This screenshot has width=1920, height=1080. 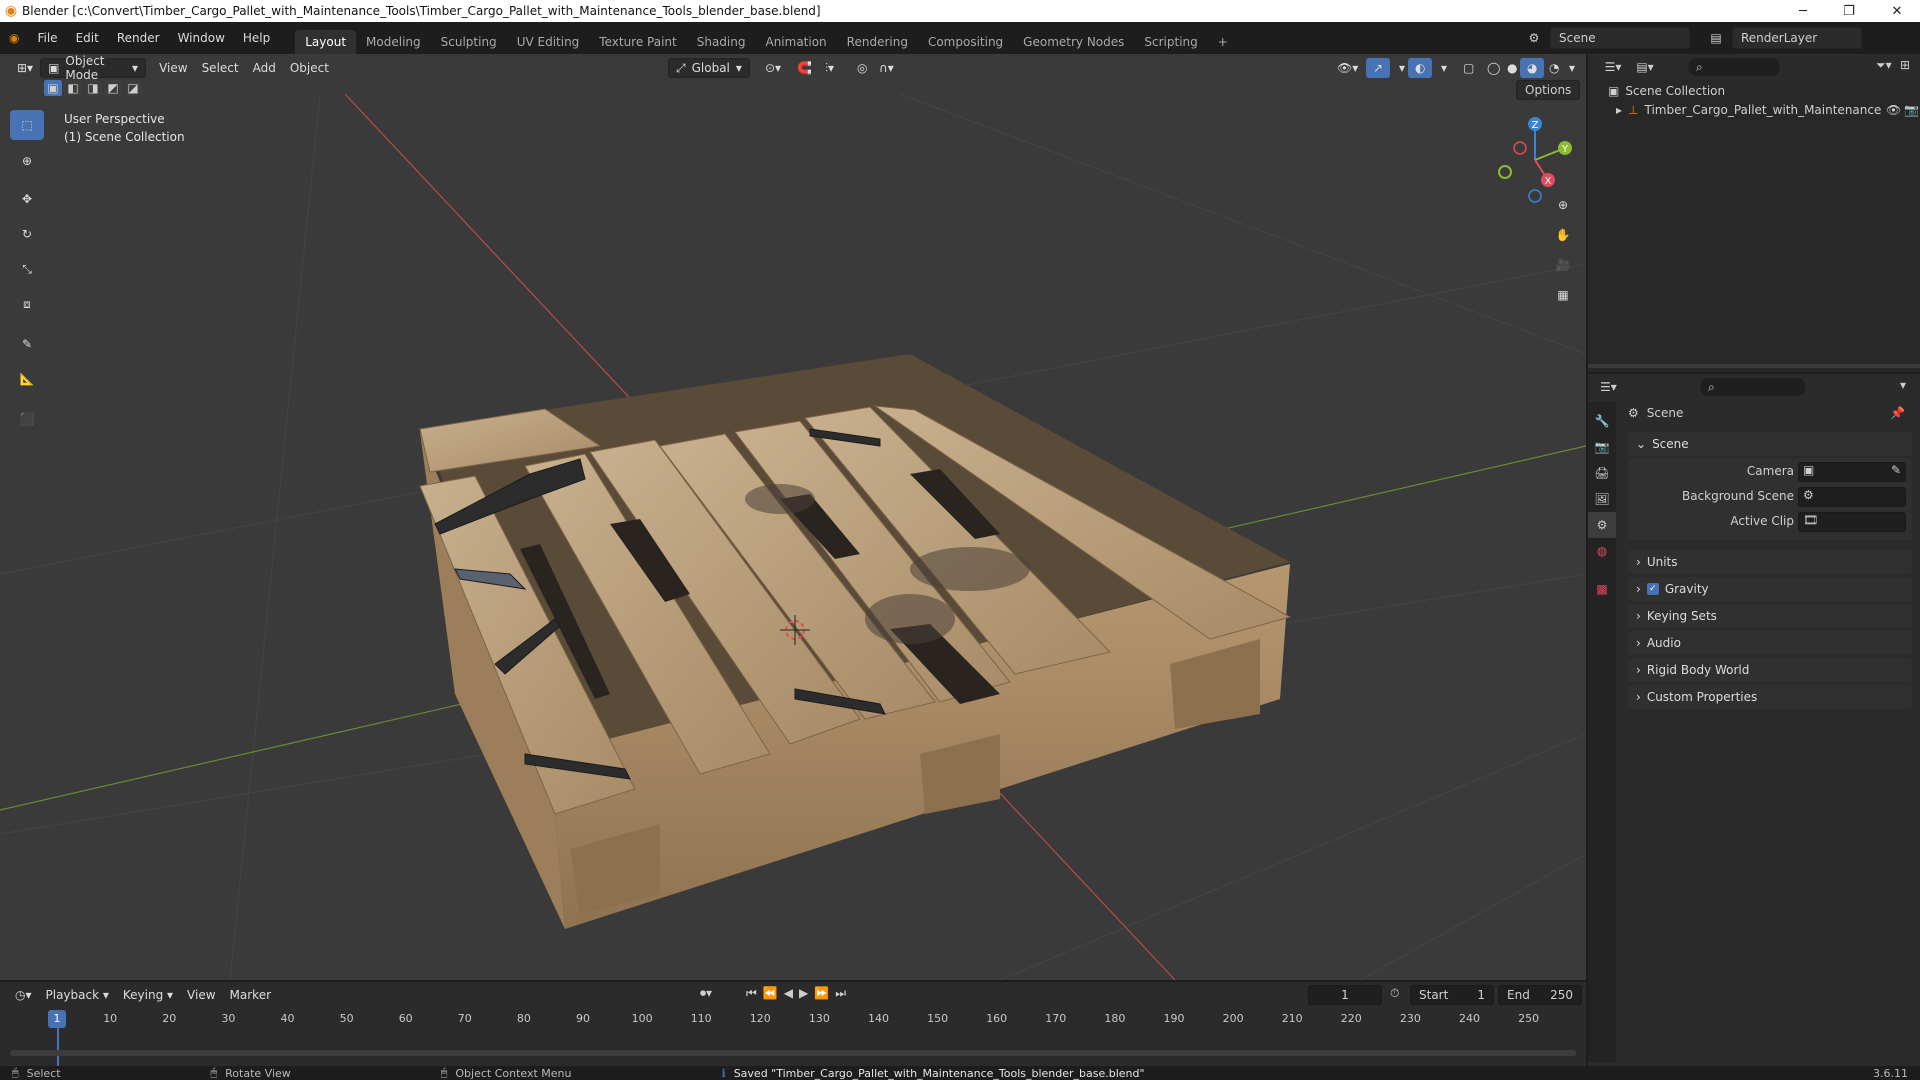 What do you see at coordinates (93, 88) in the screenshot?
I see `select-subtract-icon: ◨` at bounding box center [93, 88].